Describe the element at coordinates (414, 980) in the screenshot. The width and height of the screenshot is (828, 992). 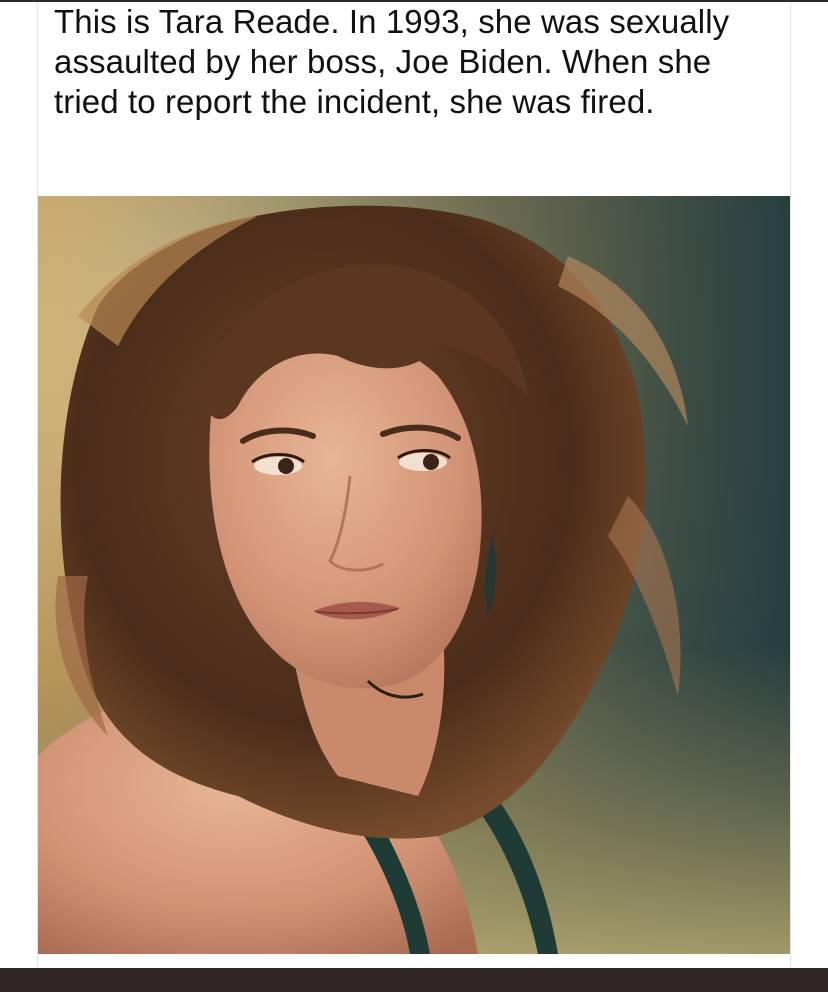
I see `bottom-bar` at that location.